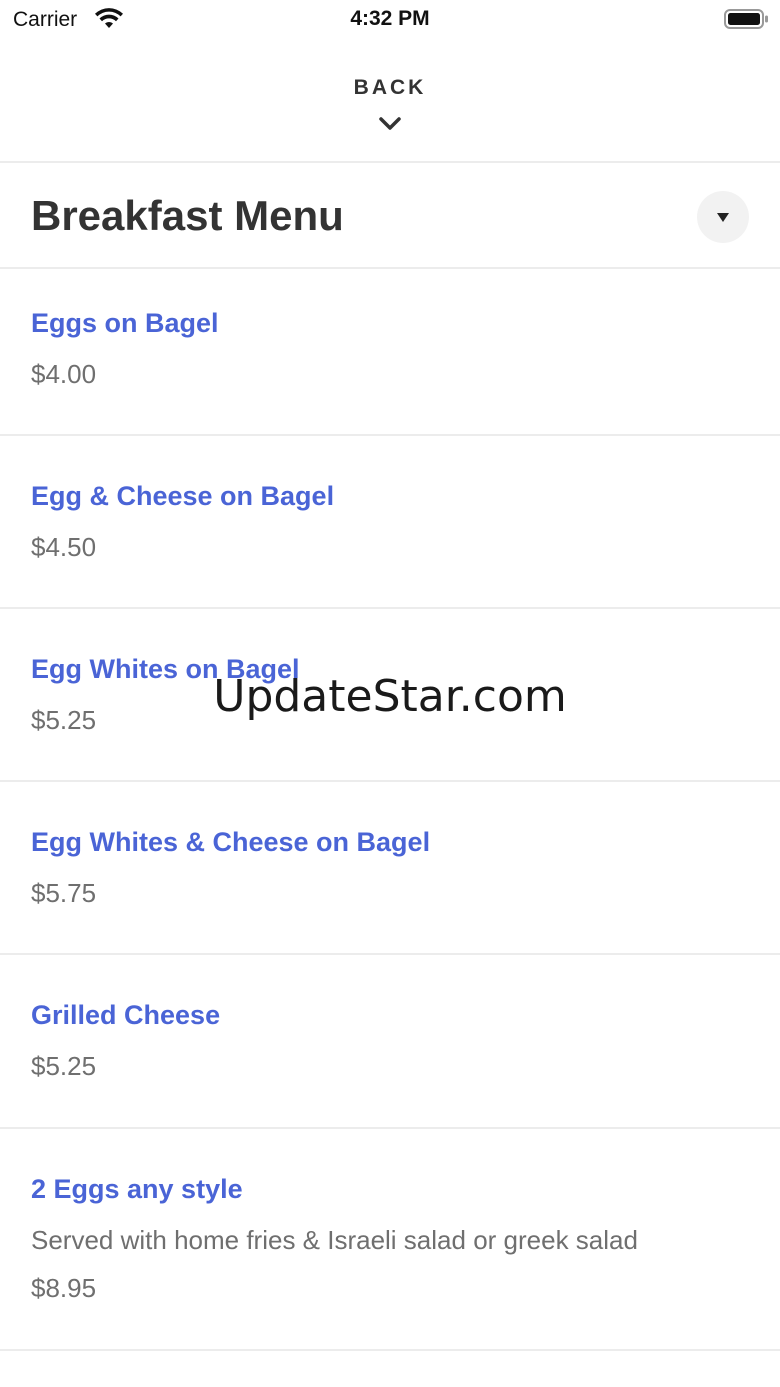  What do you see at coordinates (390, 124) in the screenshot?
I see `chevron-down-icon` at bounding box center [390, 124].